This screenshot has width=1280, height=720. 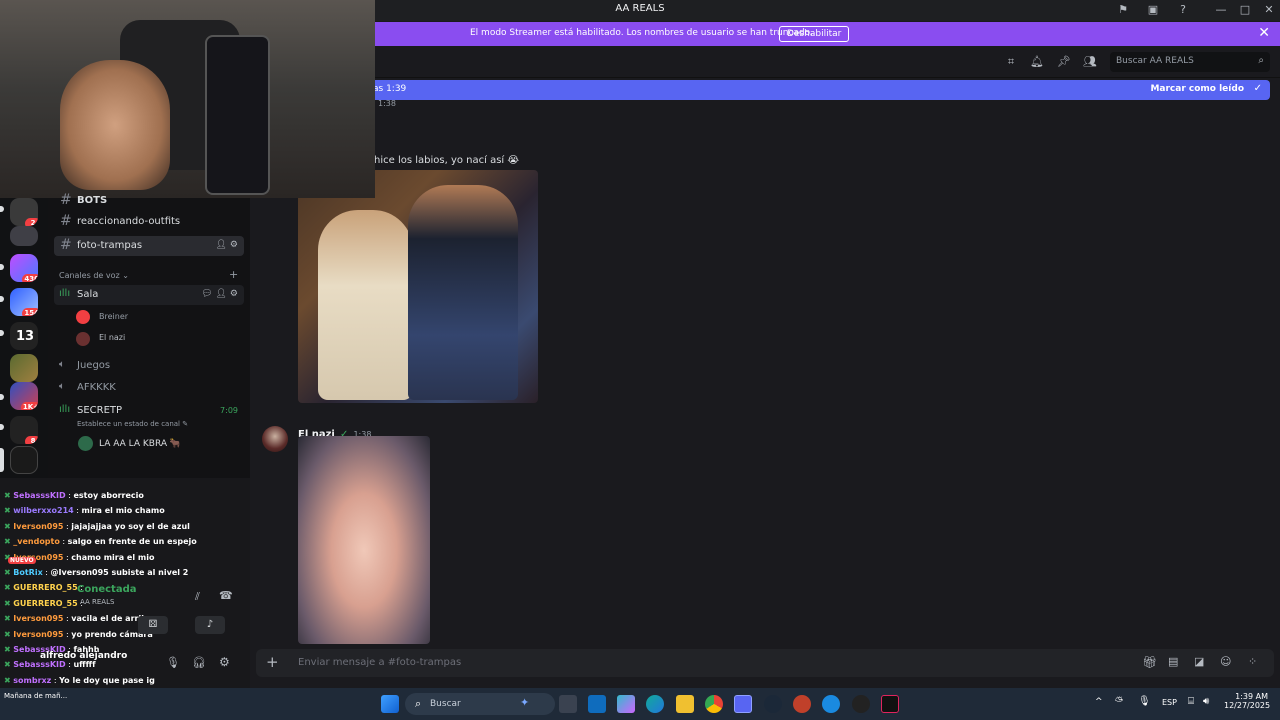 What do you see at coordinates (272, 662) in the screenshot?
I see `upload-plus-icon: +` at bounding box center [272, 662].